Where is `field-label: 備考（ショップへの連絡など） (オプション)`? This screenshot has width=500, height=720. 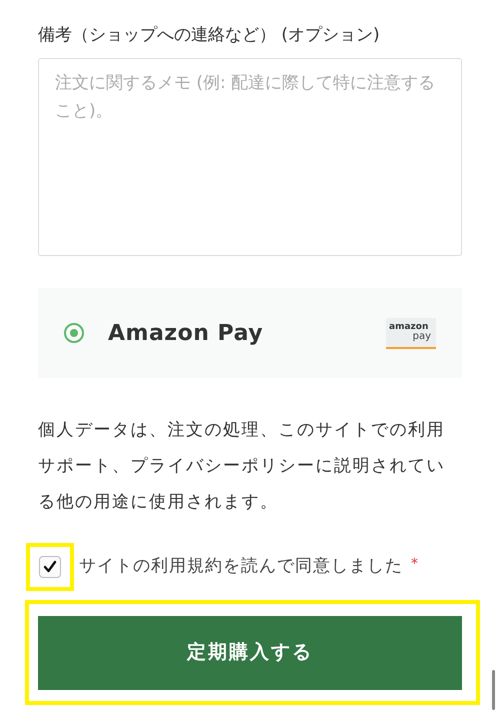 field-label: 備考（ショップへの連絡など） (オプション) is located at coordinates (209, 35).